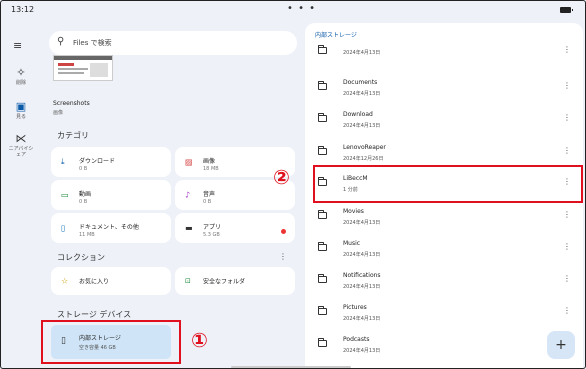 The height and width of the screenshot is (369, 586). What do you see at coordinates (21, 72) in the screenshot?
I see `sparkle-icon: ✧` at bounding box center [21, 72].